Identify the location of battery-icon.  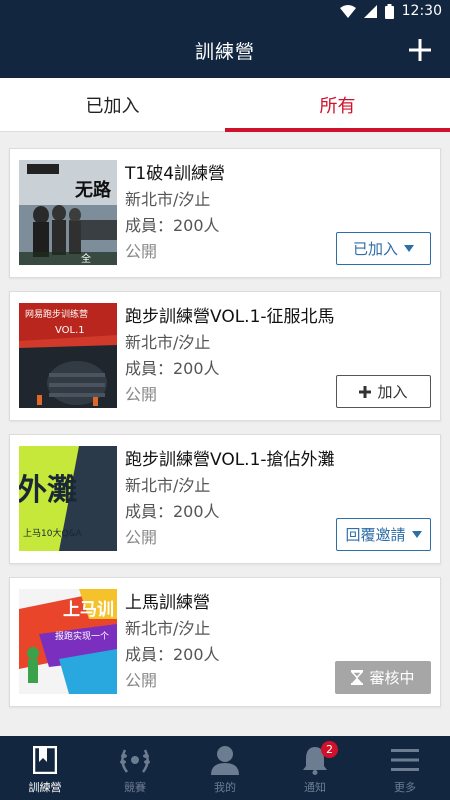
(389, 11).